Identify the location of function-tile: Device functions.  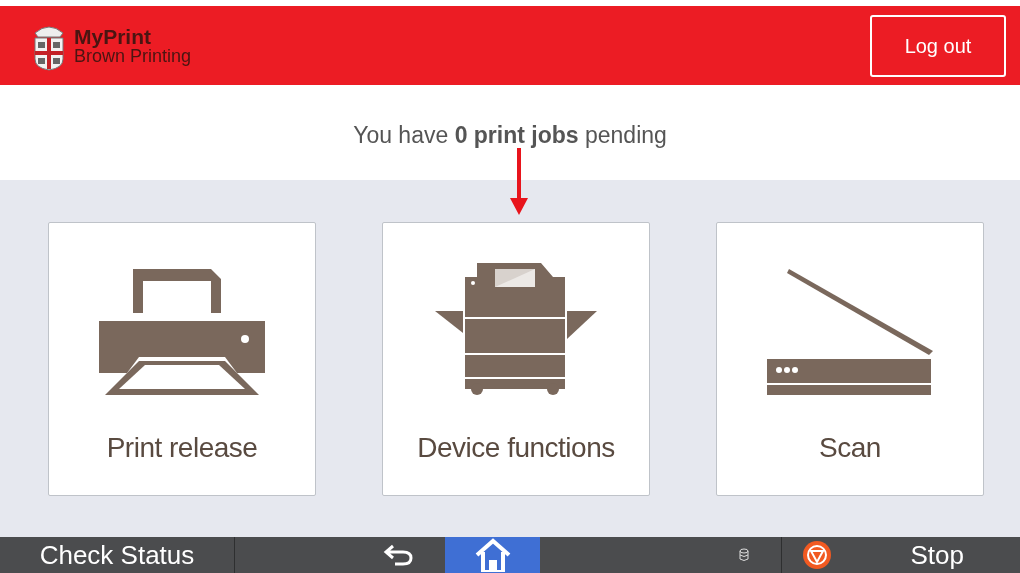
(516, 359).